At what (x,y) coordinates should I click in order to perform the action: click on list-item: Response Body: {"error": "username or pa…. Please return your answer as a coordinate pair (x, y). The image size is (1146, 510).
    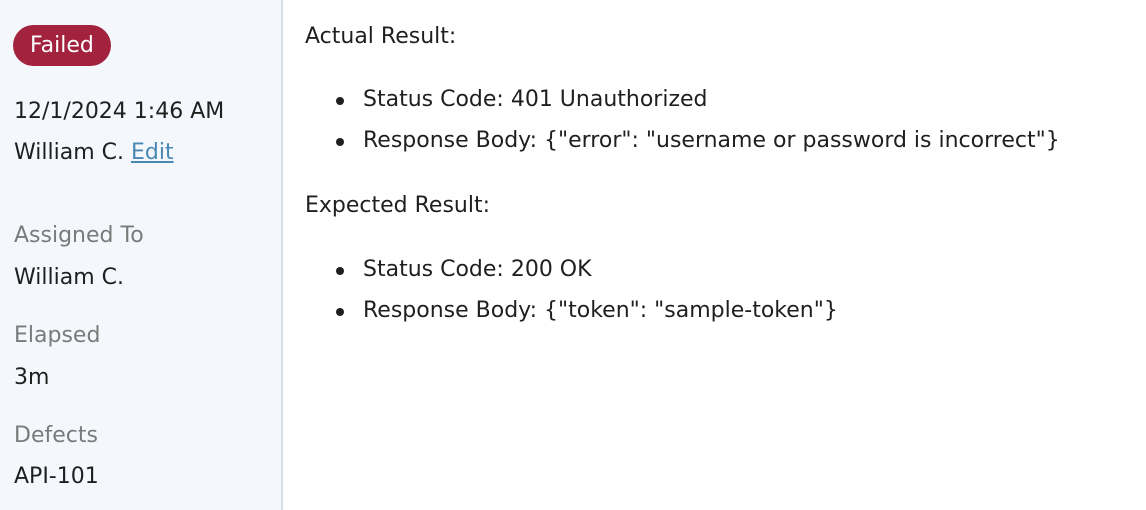
    Looking at the image, I should click on (682, 146).